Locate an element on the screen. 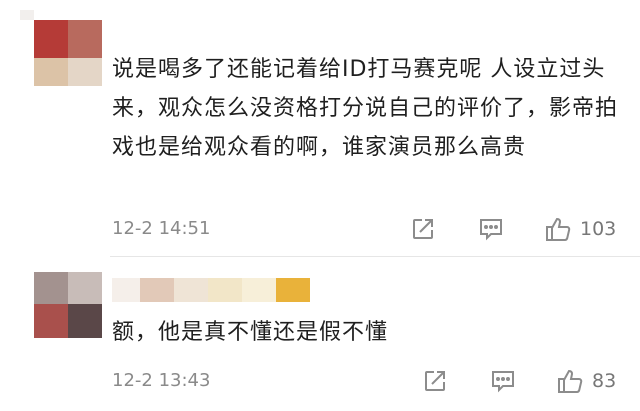 The image size is (640, 411). comment-time: 12-2 13:43 is located at coordinates (161, 380).